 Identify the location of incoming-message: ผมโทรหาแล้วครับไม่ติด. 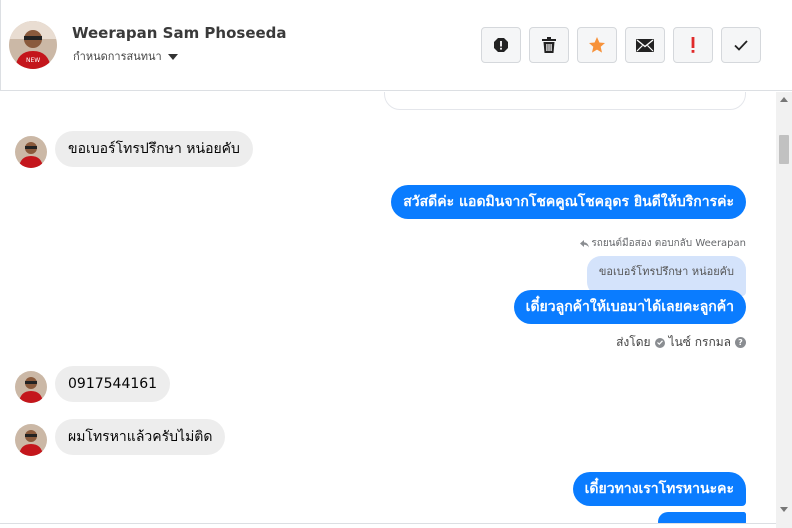
(140, 437).